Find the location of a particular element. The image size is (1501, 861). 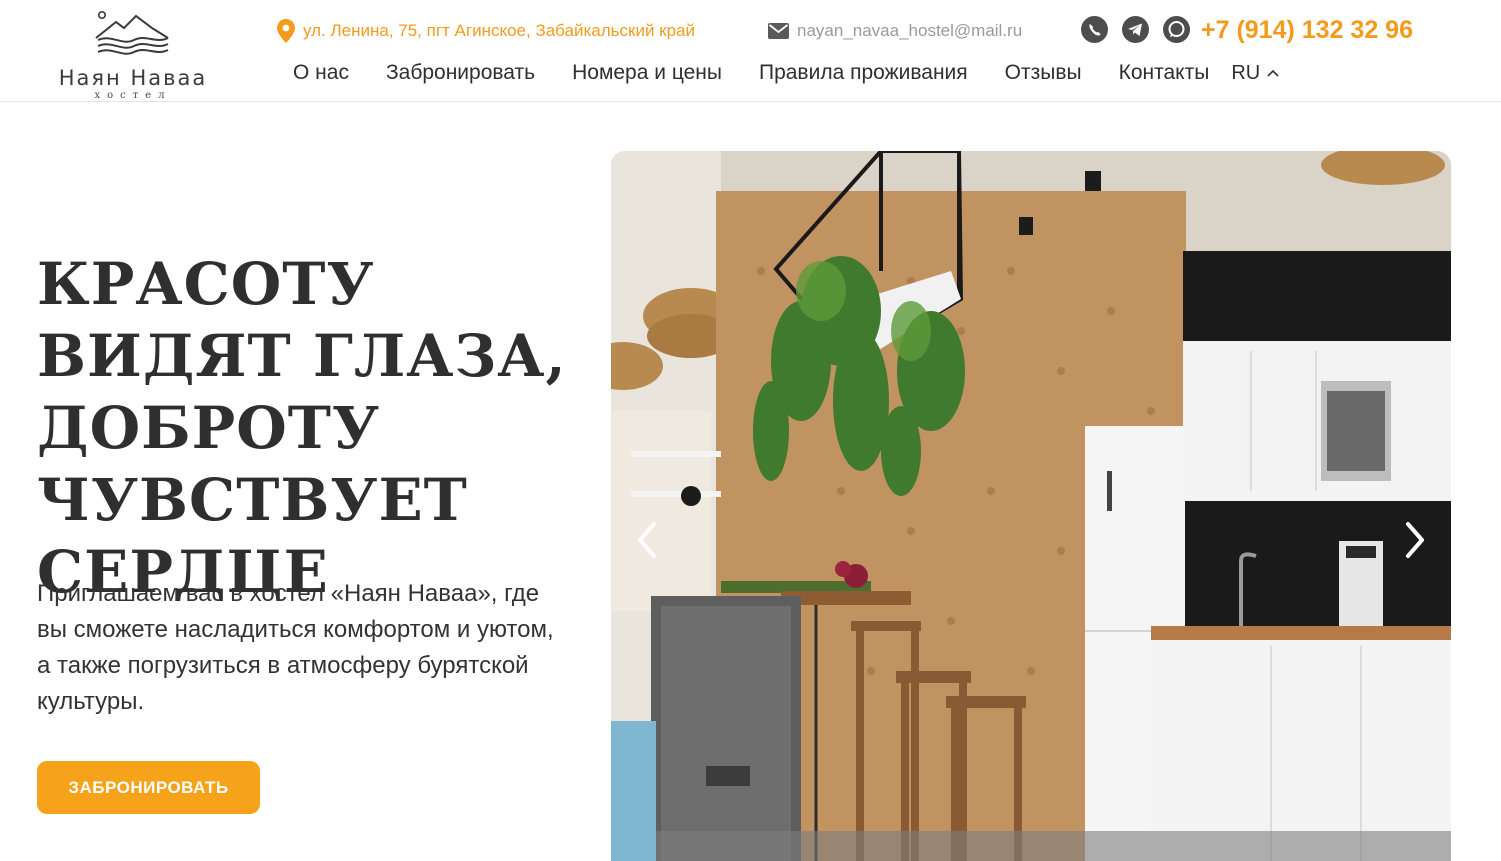

mail-icon is located at coordinates (778, 31).